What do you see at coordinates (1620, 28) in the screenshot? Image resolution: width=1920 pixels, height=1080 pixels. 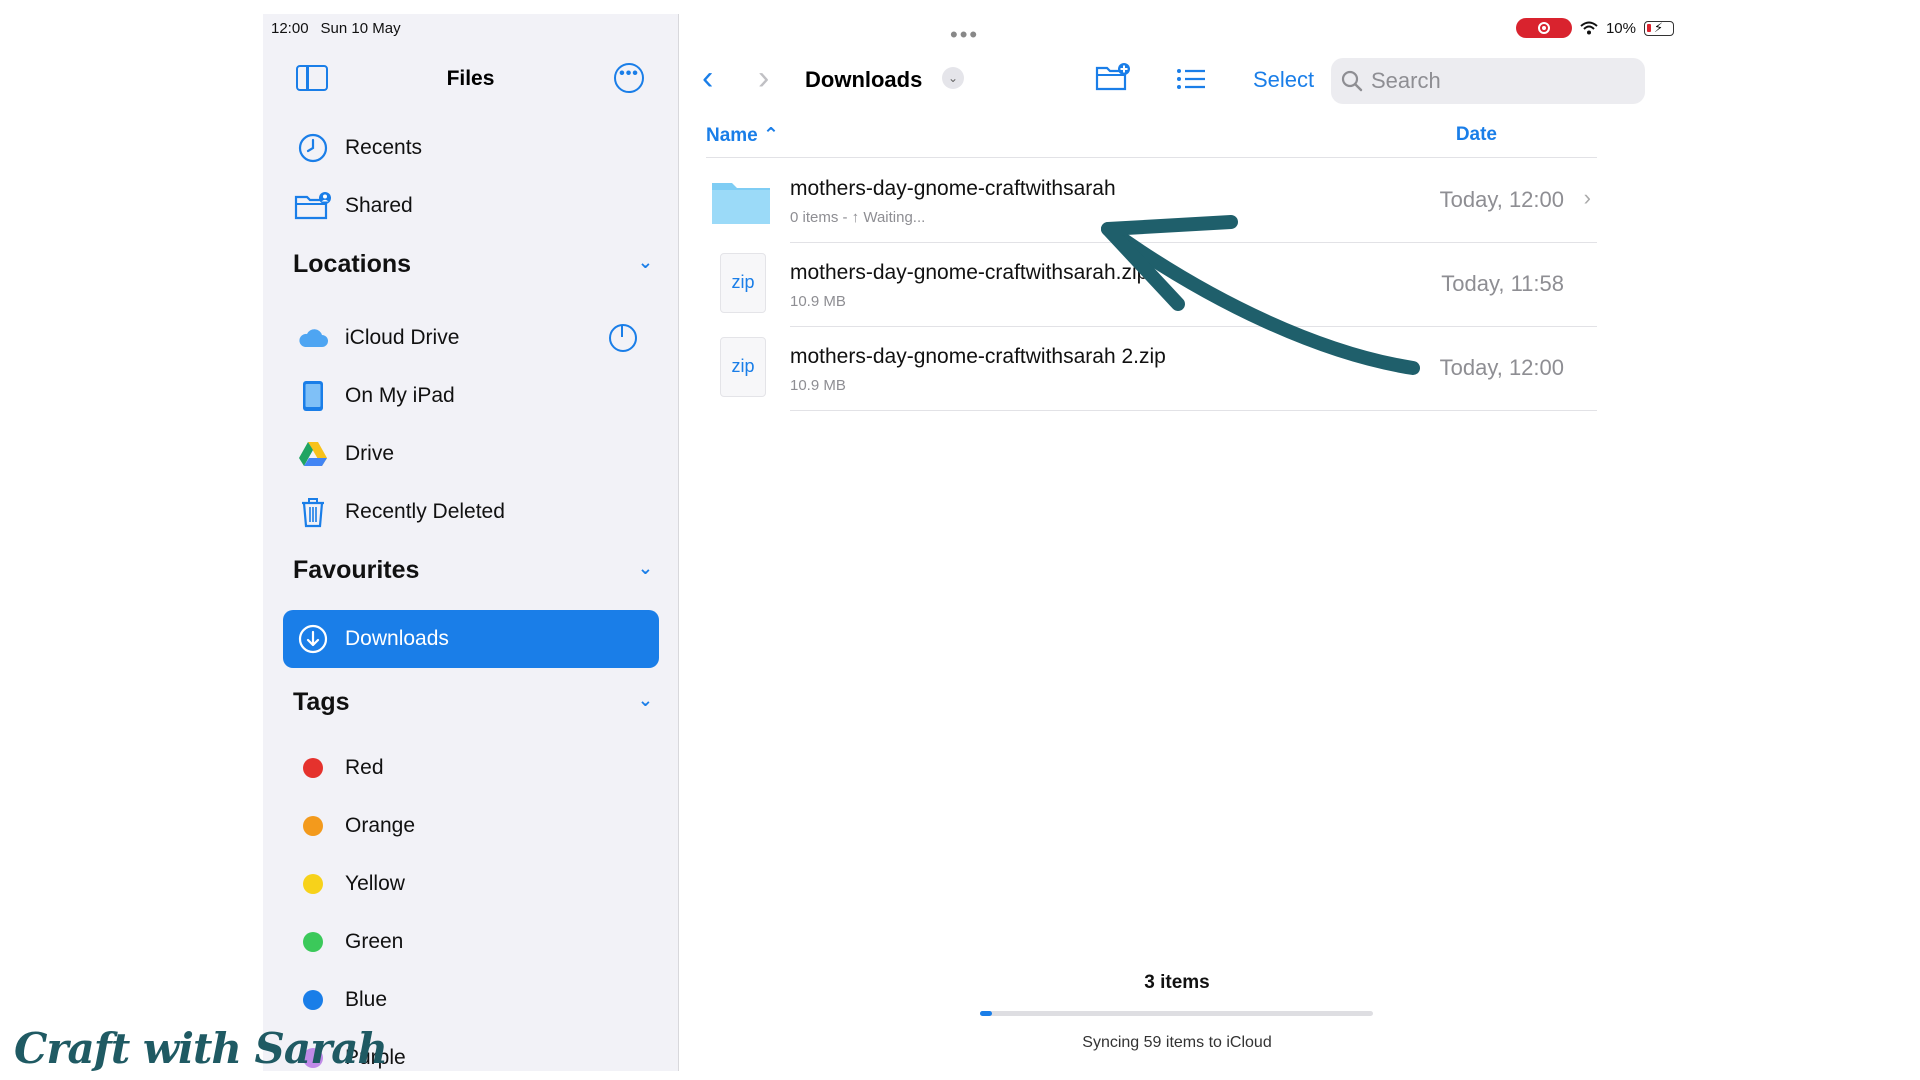 I see `battery-percent: 10%` at bounding box center [1620, 28].